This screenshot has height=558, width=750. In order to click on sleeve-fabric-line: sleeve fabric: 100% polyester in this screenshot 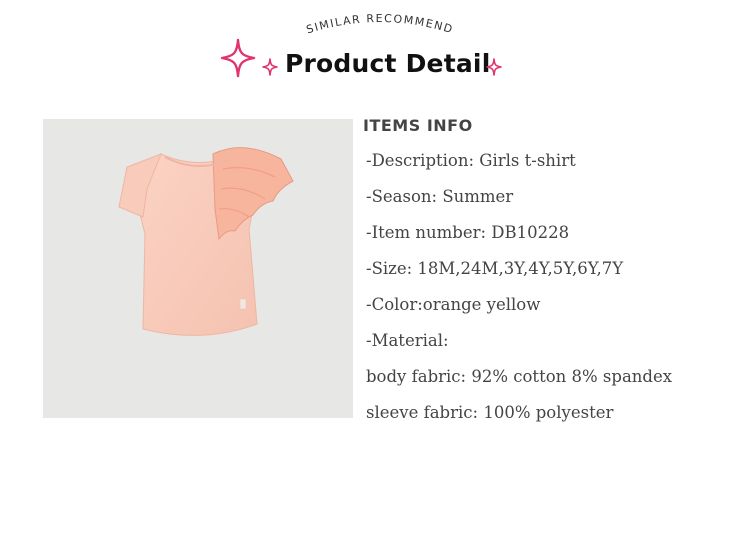, I will do `click(490, 412)`.